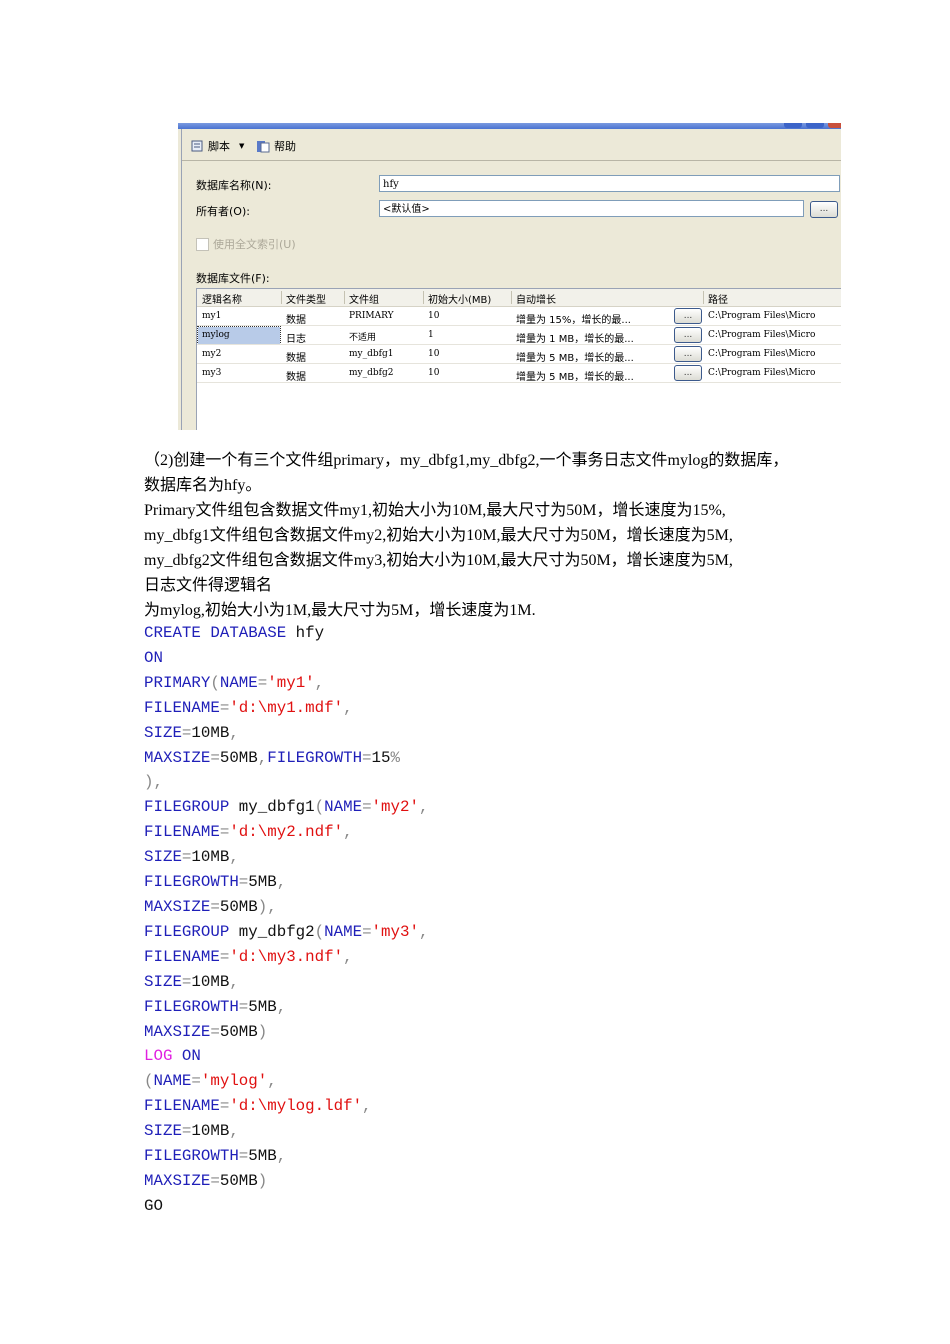  Describe the element at coordinates (208, 585) in the screenshot. I see `paragraph-line: 日志文件得逻辑名` at that location.